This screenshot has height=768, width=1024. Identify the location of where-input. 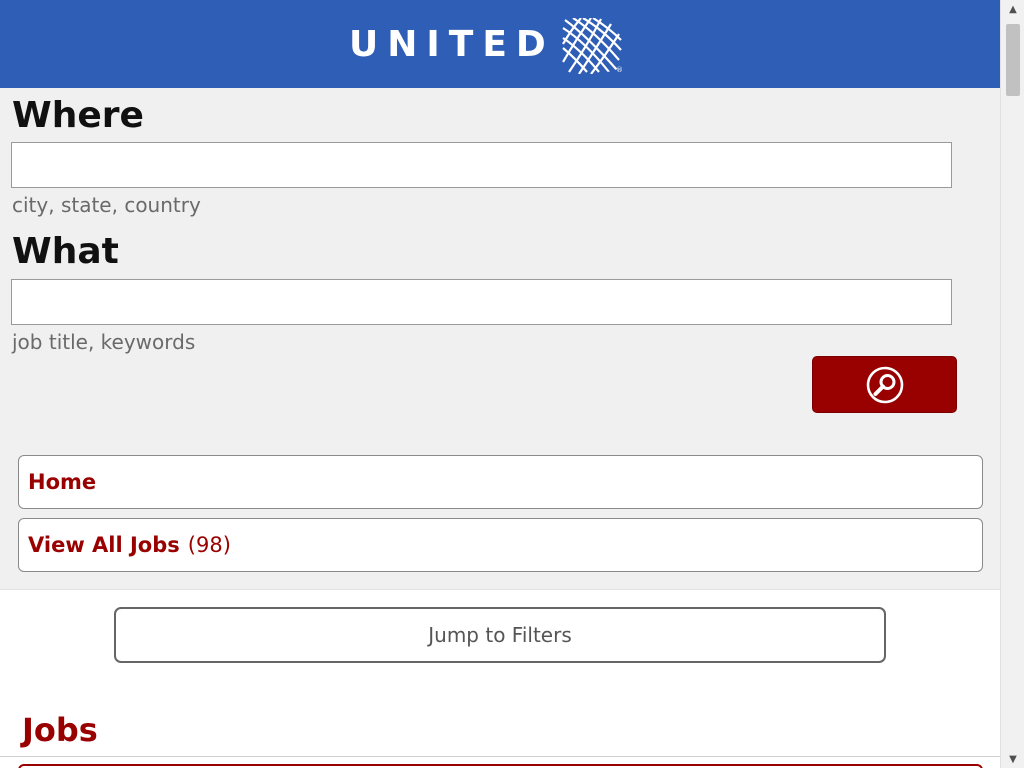
(481, 165).